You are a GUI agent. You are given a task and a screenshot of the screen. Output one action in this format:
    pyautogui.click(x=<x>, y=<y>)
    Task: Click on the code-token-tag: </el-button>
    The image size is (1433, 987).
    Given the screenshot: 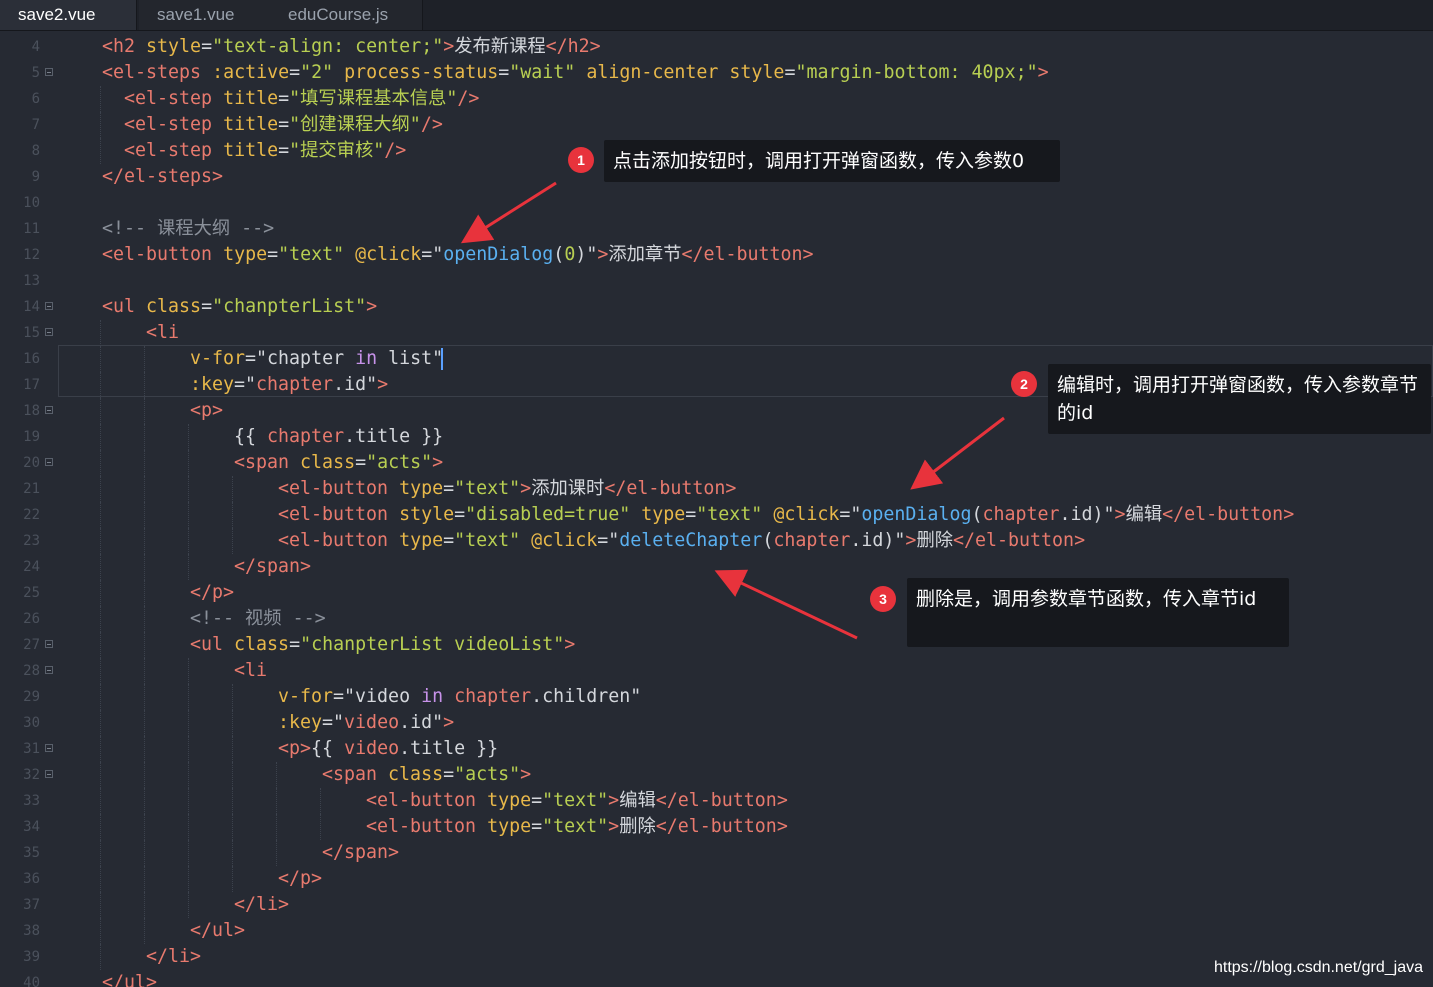 What is the action you would take?
    pyautogui.click(x=670, y=488)
    